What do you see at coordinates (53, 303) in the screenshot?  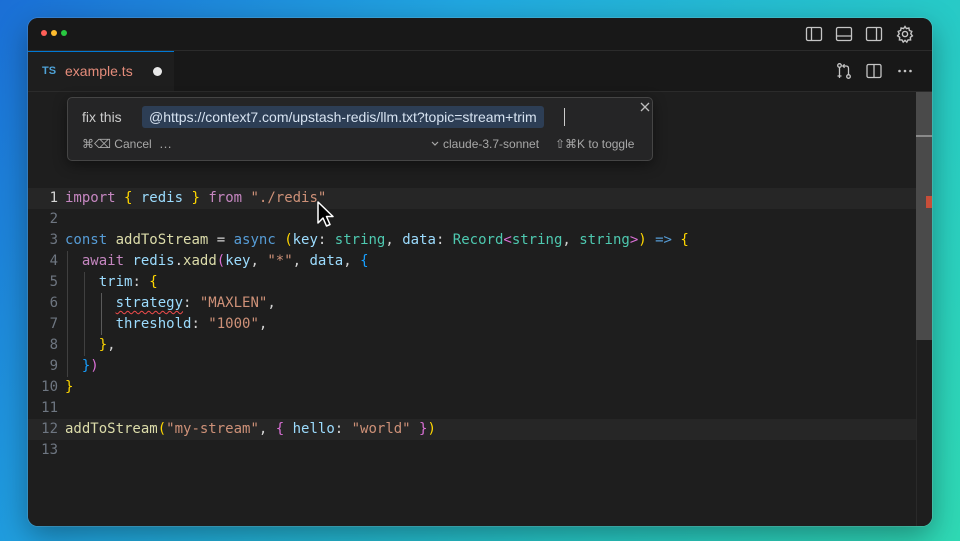 I see `line-number: 6` at bounding box center [53, 303].